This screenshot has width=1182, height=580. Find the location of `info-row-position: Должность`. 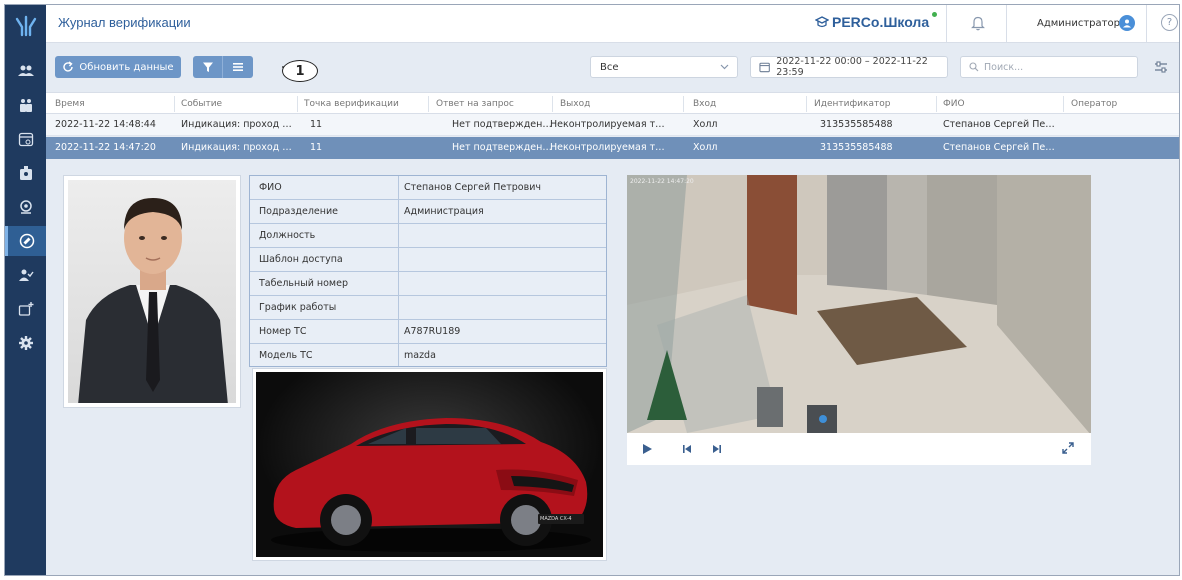

info-row-position: Должность is located at coordinates (428, 236).